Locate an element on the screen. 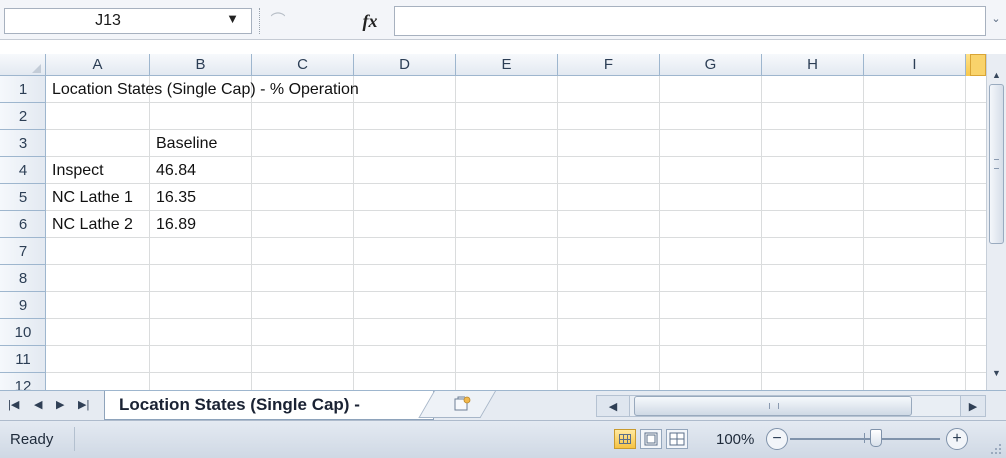  vertical-scrollbar: ▲ ▼ is located at coordinates (996, 222).